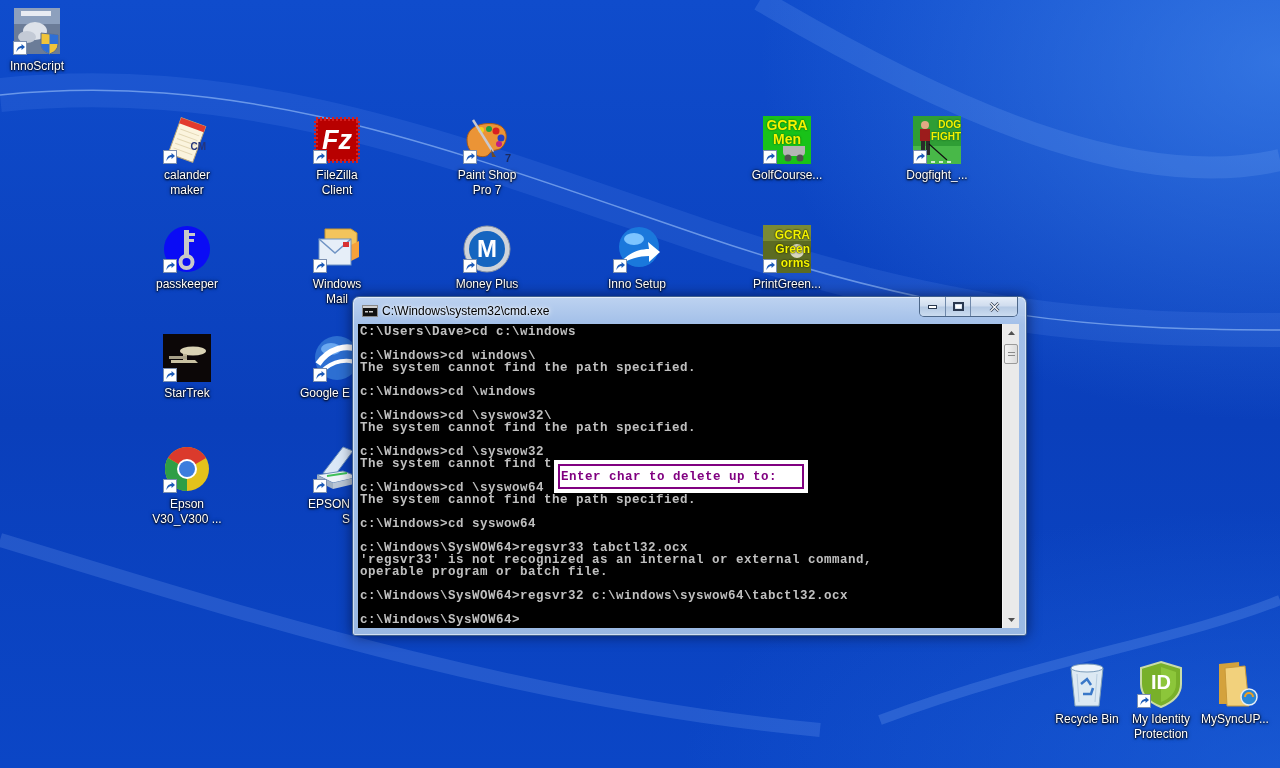 Image resolution: width=1280 pixels, height=768 pixels. Describe the element at coordinates (323, 512) in the screenshot. I see `icon-label: EPSON S` at that location.